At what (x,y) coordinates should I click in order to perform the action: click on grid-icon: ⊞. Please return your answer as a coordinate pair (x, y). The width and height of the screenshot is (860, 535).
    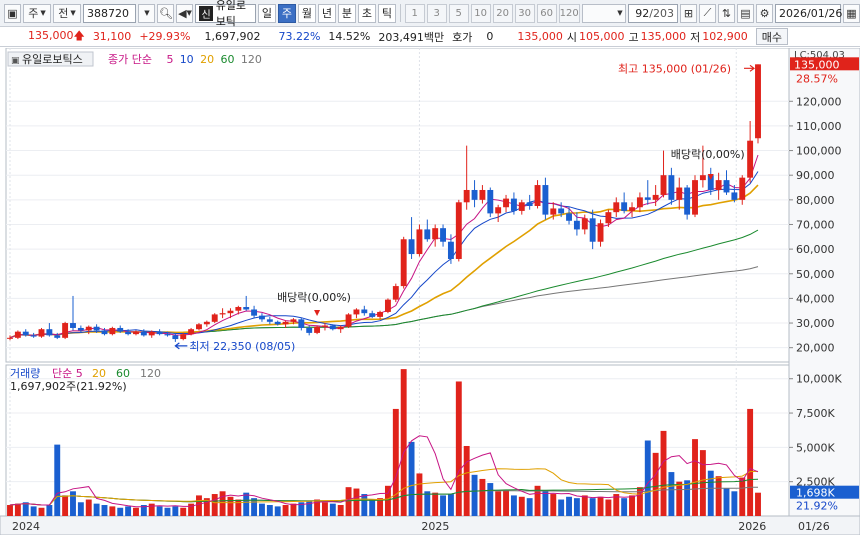
    Looking at the image, I should click on (688, 13).